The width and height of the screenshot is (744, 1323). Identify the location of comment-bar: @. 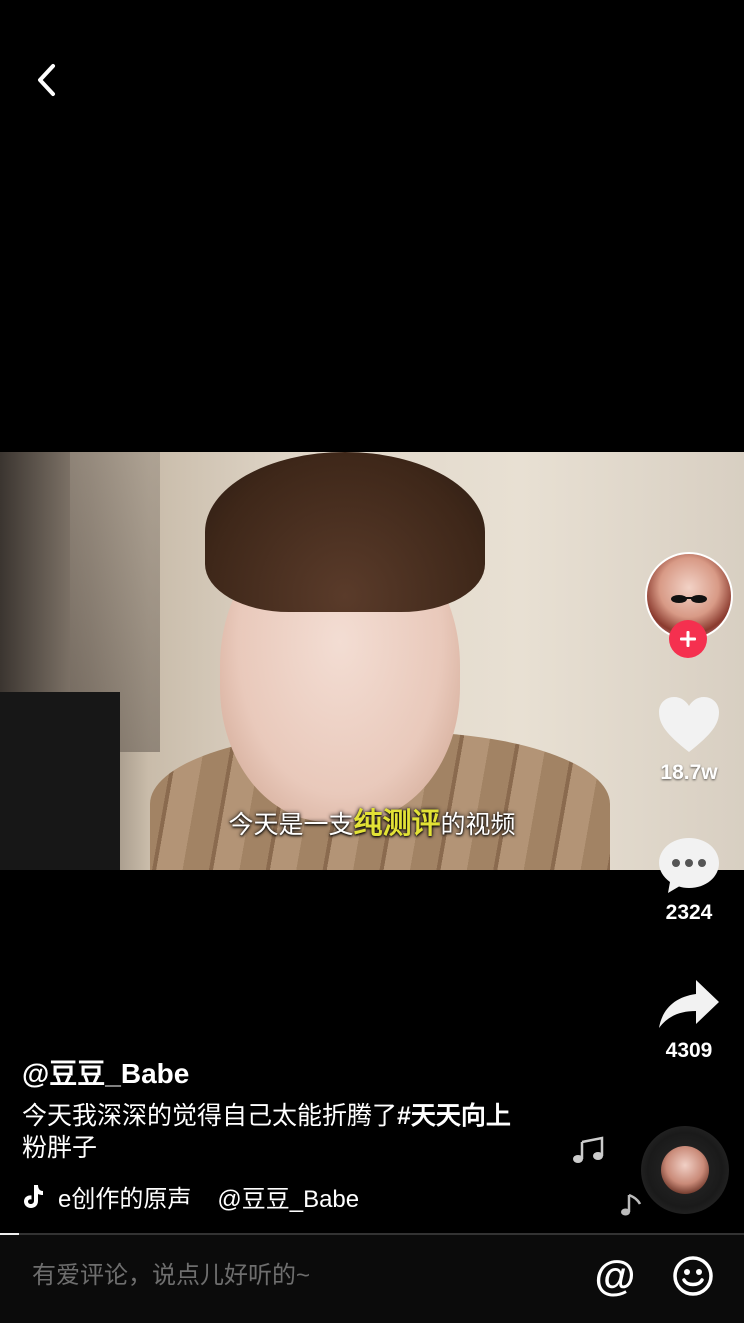
(372, 1279).